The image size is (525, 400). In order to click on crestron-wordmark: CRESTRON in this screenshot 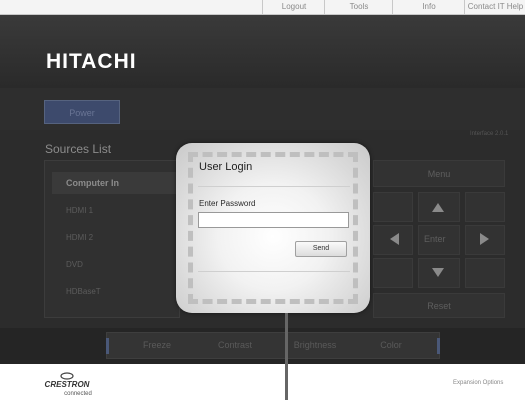, I will do `click(67, 384)`.